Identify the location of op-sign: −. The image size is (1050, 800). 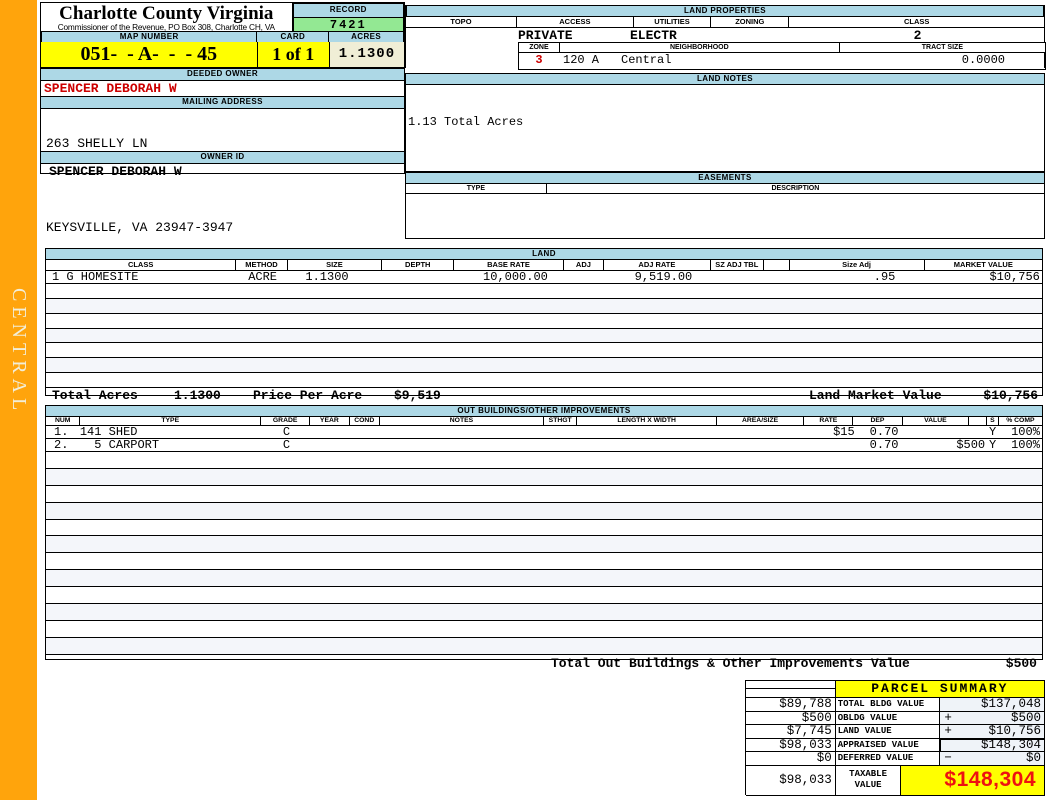
(948, 759).